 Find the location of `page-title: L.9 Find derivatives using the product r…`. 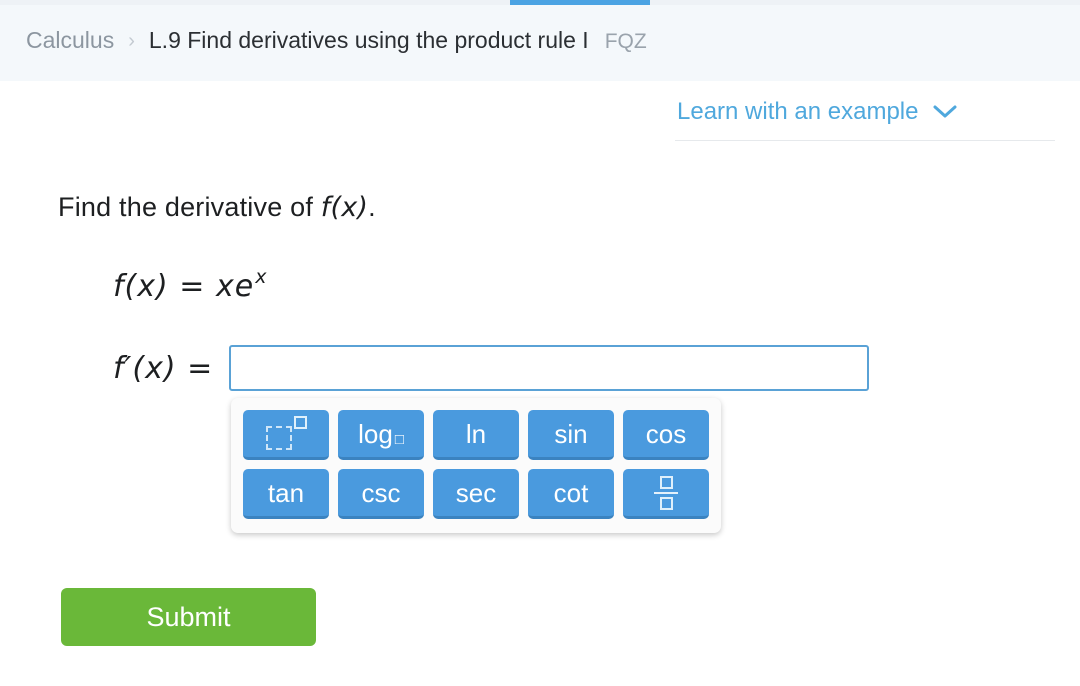

page-title: L.9 Find derivatives using the product r… is located at coordinates (368, 40).